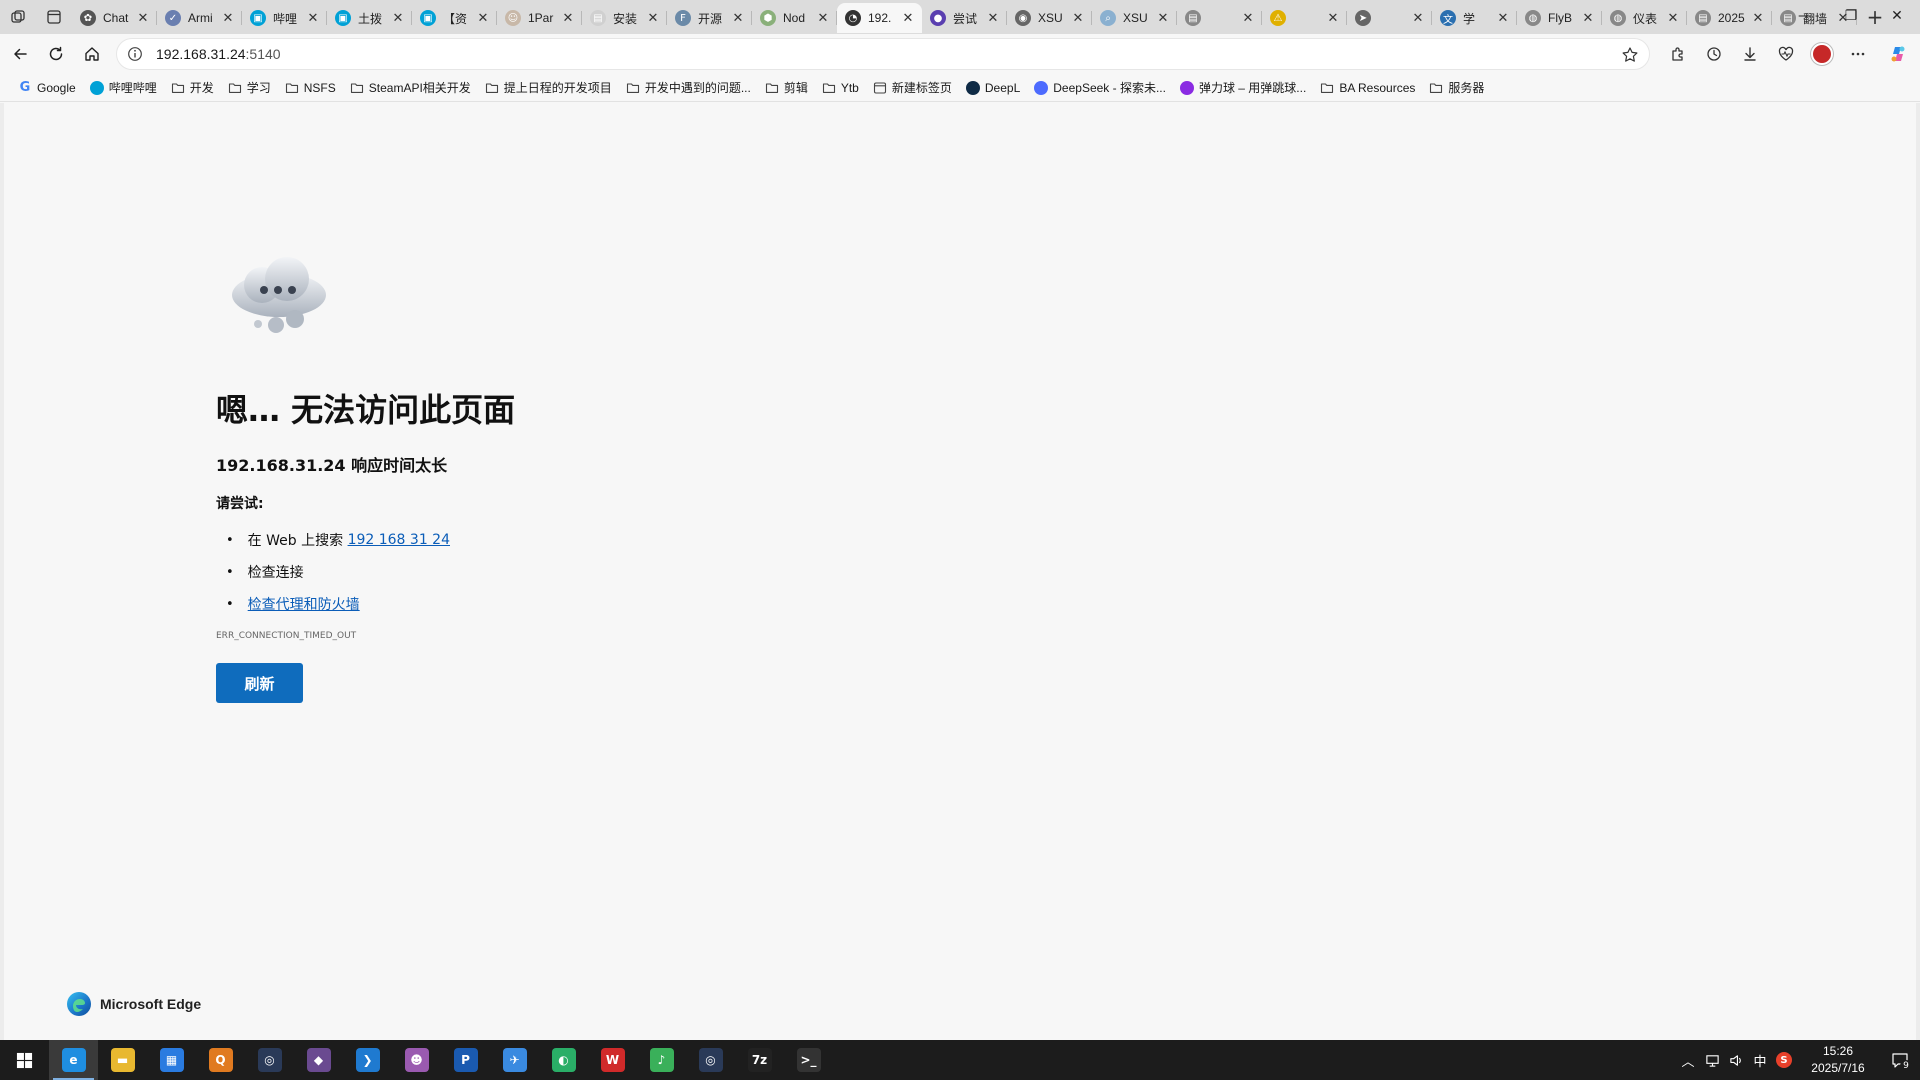 This screenshot has width=1920, height=1080. What do you see at coordinates (1784, 1060) in the screenshot?
I see `sogou-icon: S` at bounding box center [1784, 1060].